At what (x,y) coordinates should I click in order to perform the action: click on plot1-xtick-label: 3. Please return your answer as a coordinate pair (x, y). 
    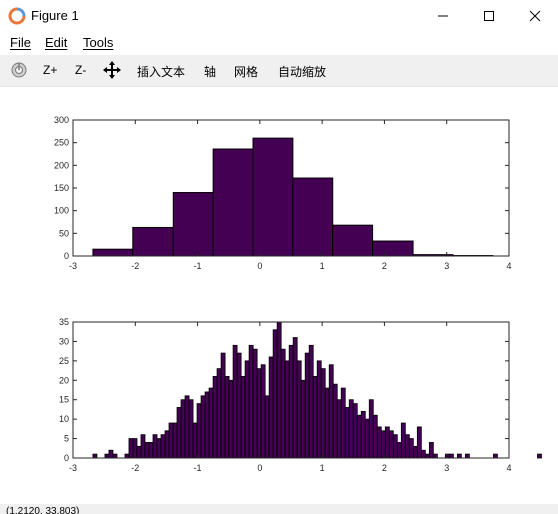
    Looking at the image, I should click on (446, 266).